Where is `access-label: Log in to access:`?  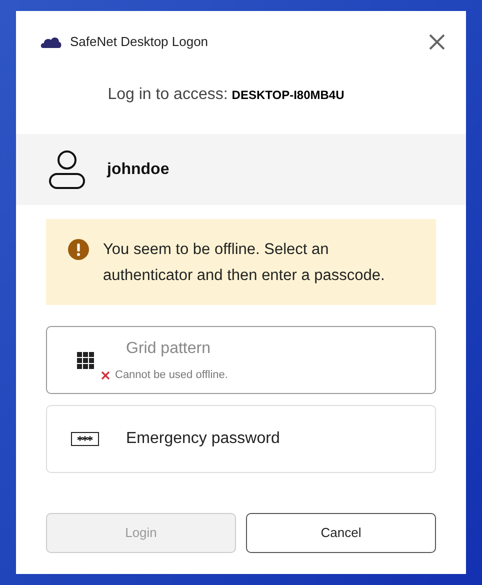
access-label: Log in to access: is located at coordinates (168, 95).